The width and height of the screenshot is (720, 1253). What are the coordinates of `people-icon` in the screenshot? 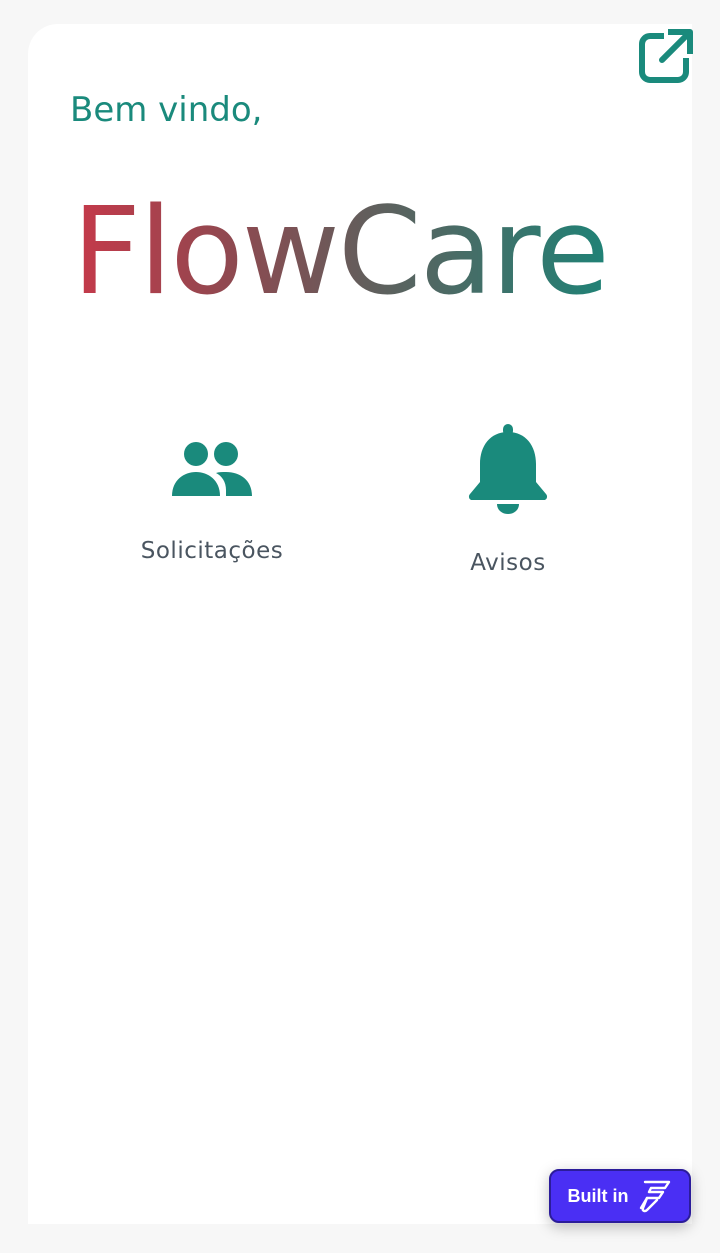 It's located at (212, 469).